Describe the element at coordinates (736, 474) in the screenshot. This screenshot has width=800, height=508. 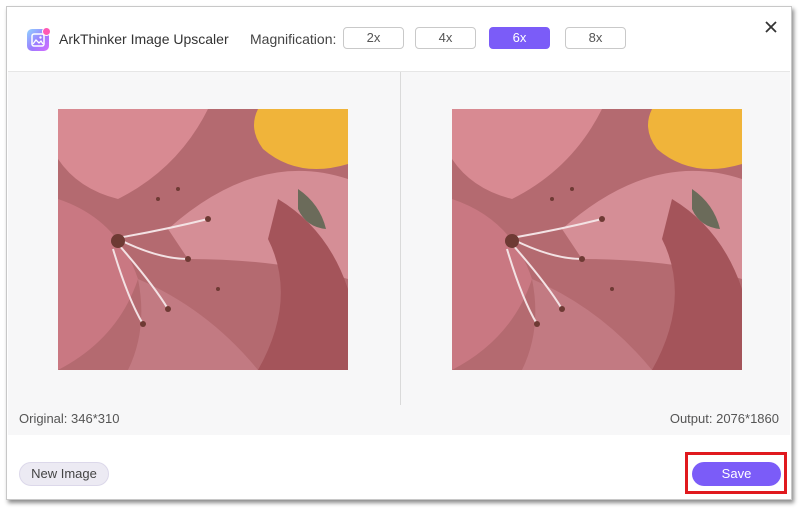
I see `save-button: Save` at that location.